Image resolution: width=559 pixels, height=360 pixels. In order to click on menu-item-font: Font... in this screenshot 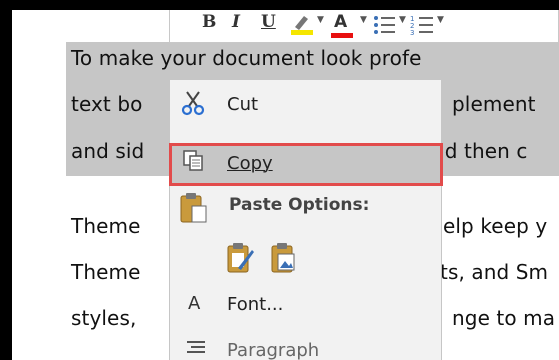, I will do `click(255, 304)`.